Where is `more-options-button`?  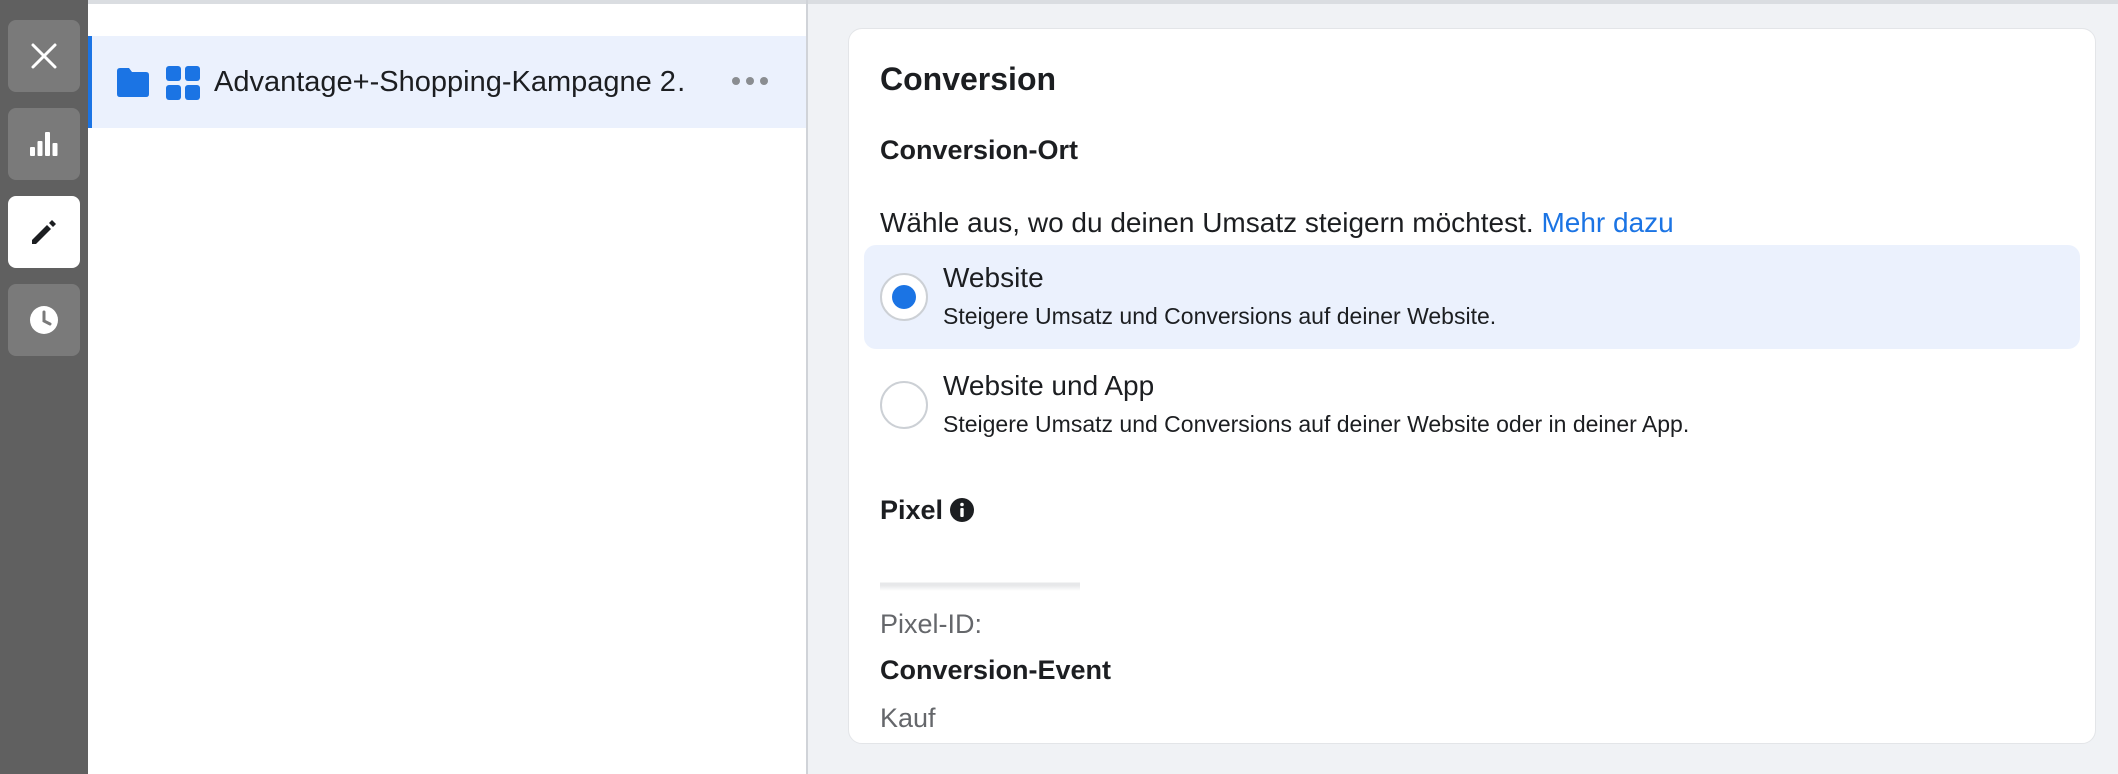
more-options-button is located at coordinates (750, 81).